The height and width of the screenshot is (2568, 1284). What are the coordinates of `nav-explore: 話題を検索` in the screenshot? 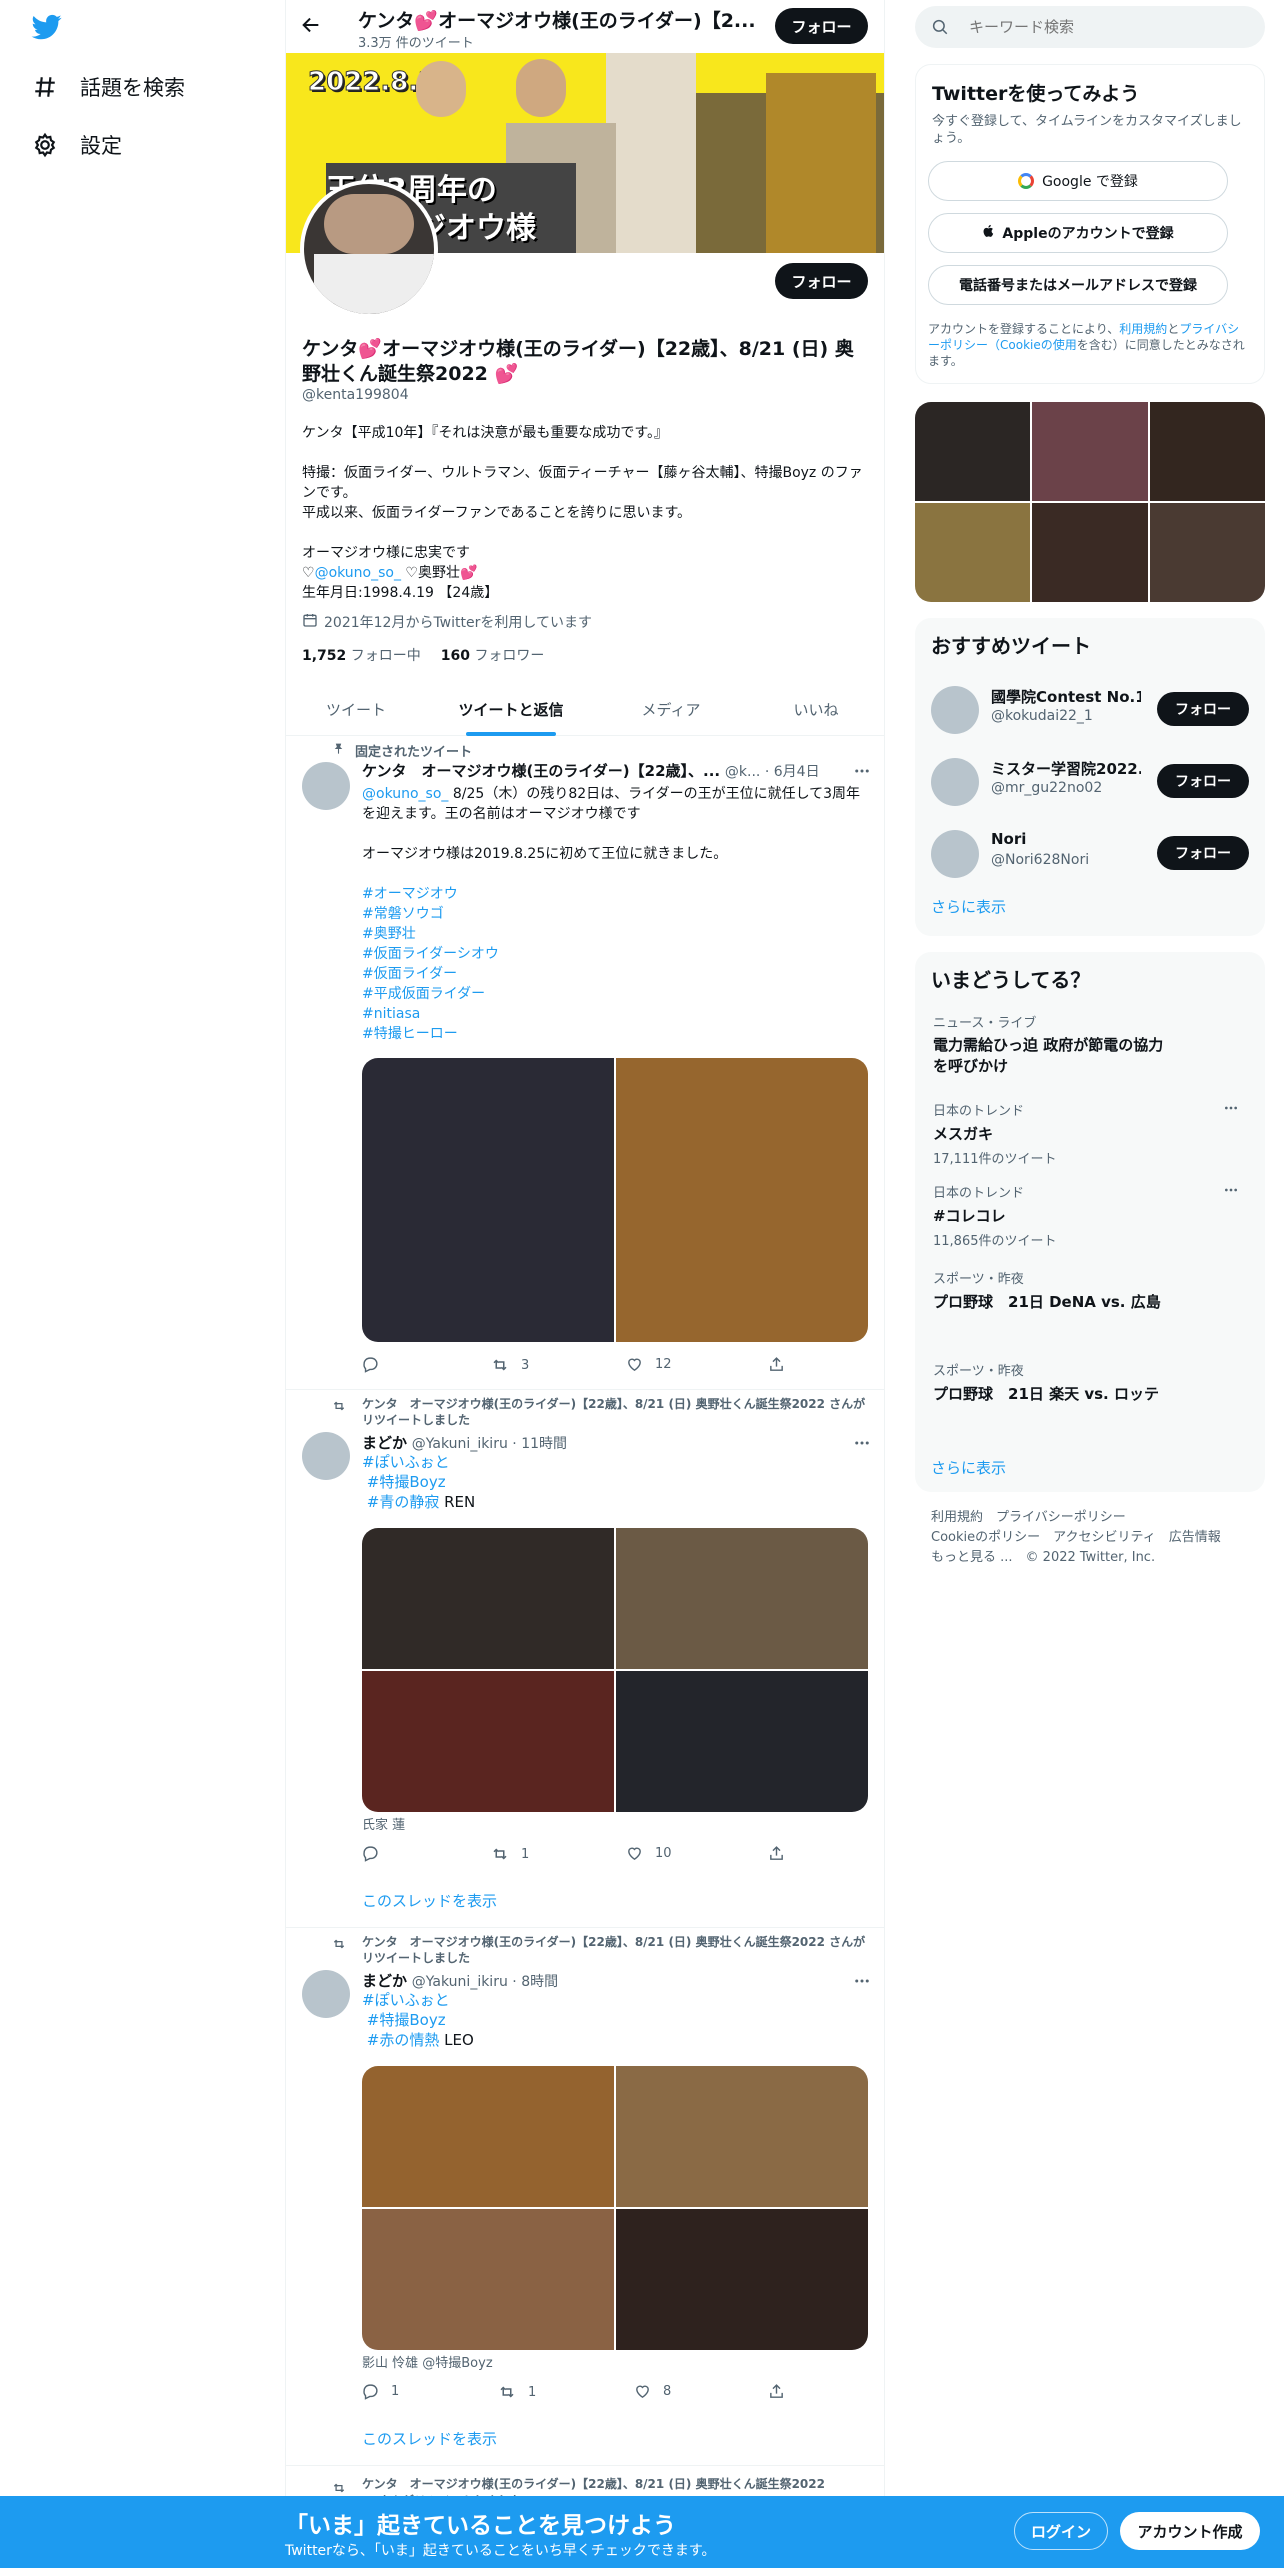 It's located at (107, 87).